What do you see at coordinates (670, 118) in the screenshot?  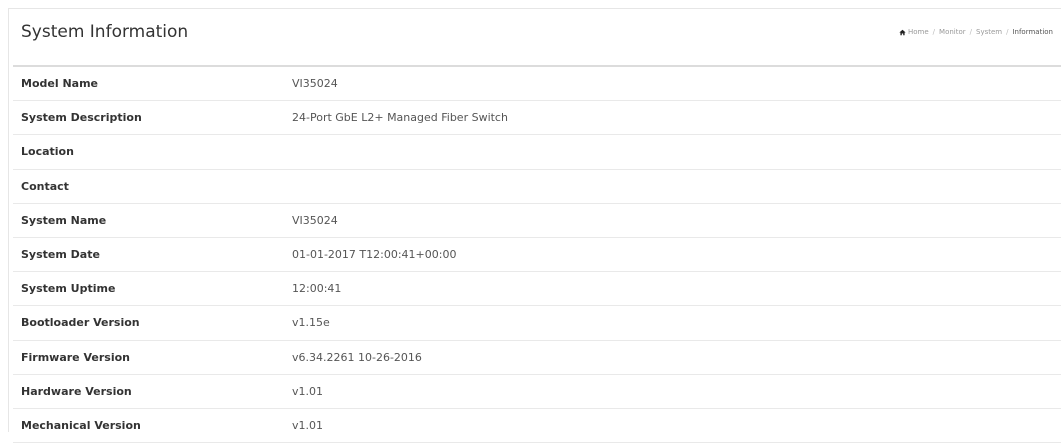 I see `row-value-system-description: 24-Port GbE L2+ Managed Fiber Switch` at bounding box center [670, 118].